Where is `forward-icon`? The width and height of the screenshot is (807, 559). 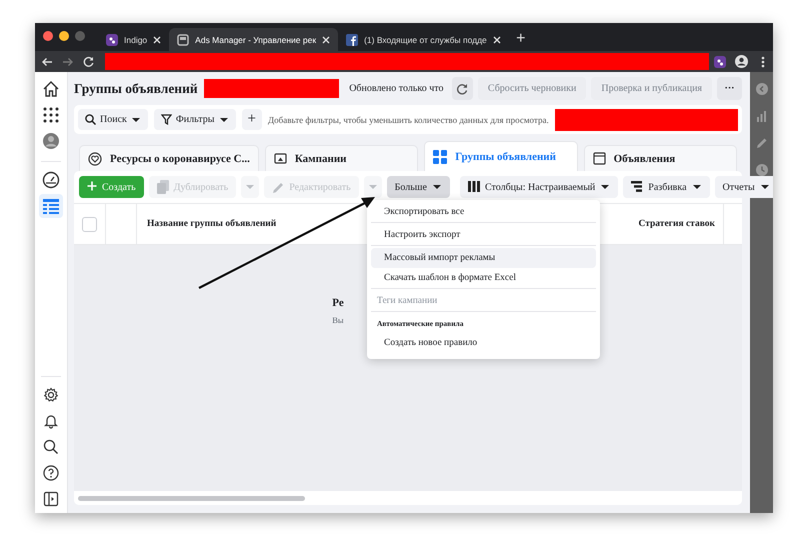
forward-icon is located at coordinates (68, 61).